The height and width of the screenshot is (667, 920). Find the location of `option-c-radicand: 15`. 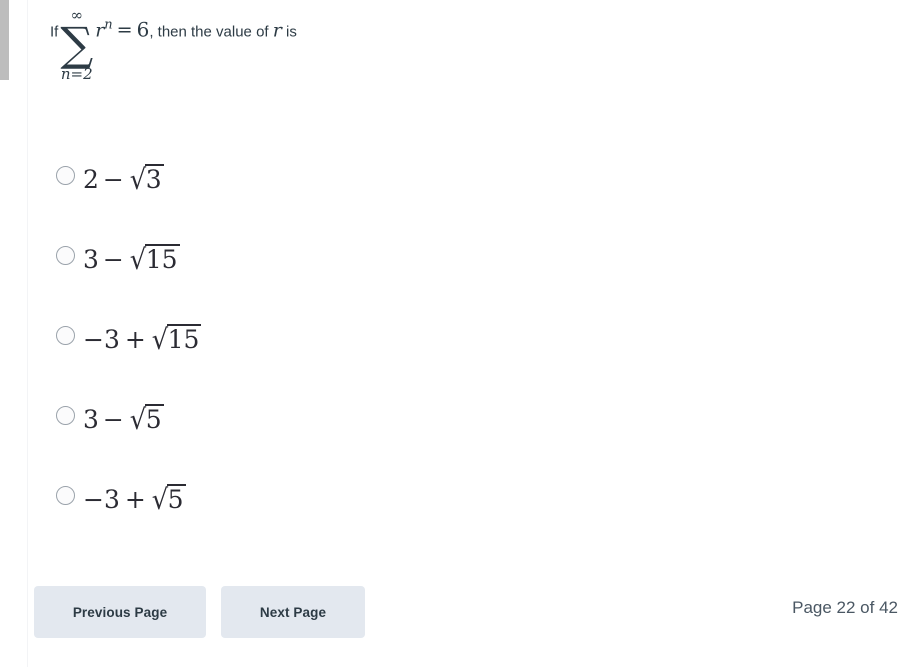

option-c-radicand: 15 is located at coordinates (184, 340).